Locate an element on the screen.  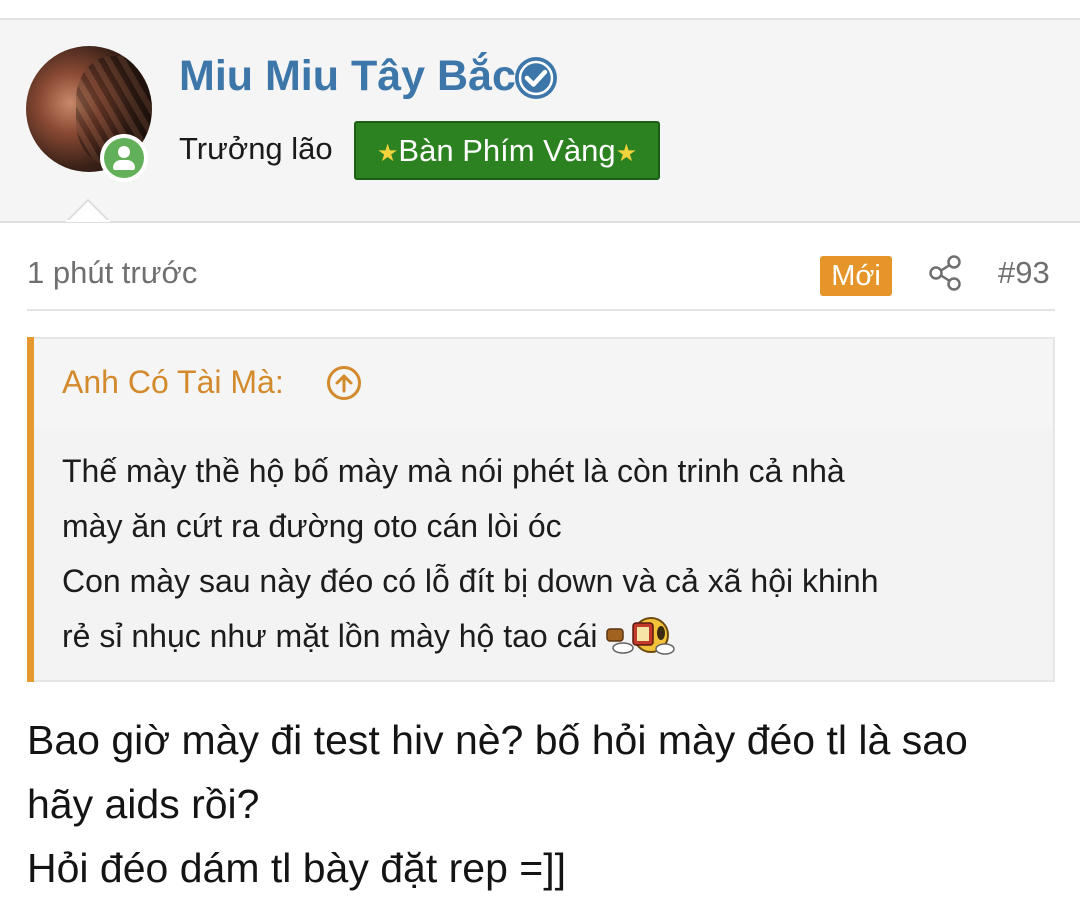
top-border is located at coordinates (540, 10).